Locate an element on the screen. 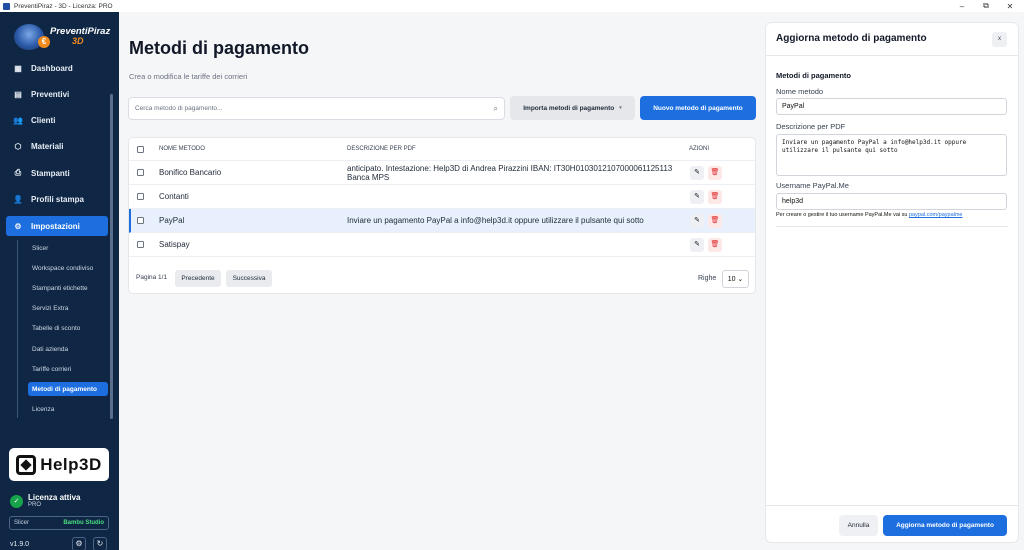  name-label: Nome metodo is located at coordinates (800, 91).